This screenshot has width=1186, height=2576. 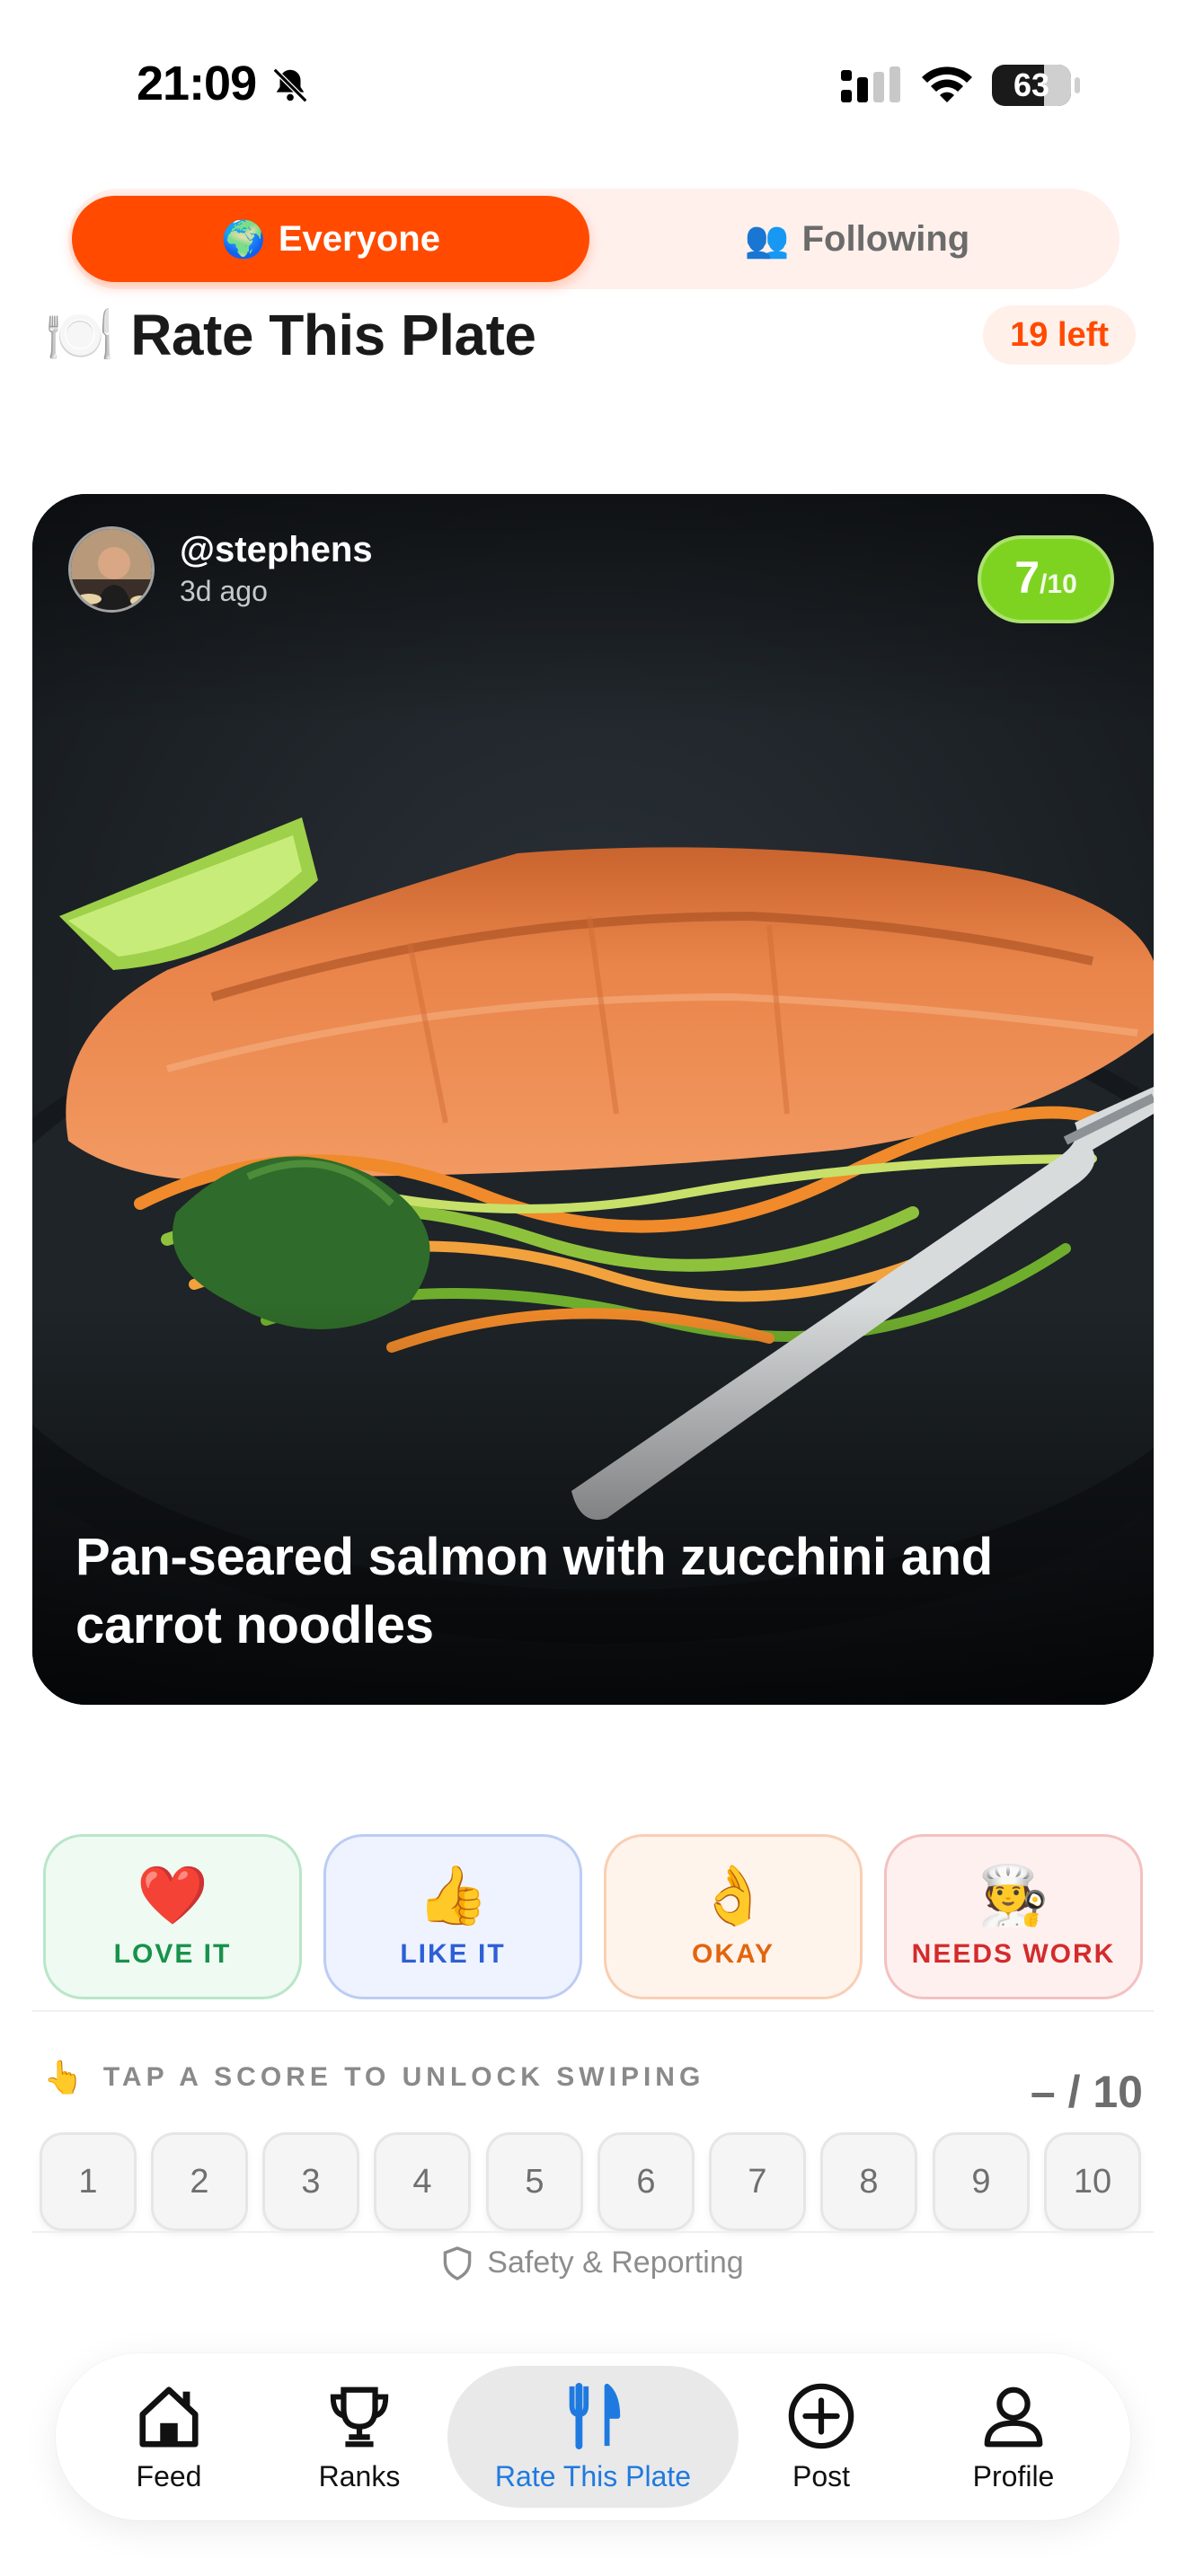 What do you see at coordinates (594, 239) in the screenshot?
I see `feed-toggle: 🌍 Everyone 👥 Following` at bounding box center [594, 239].